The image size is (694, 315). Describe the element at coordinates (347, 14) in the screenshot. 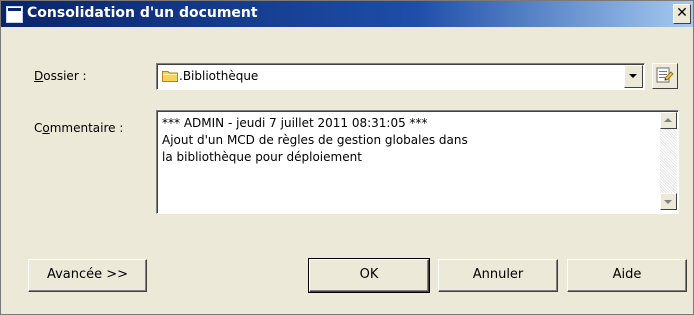

I see `title-bar: Consolidation d'un document ✕` at that location.